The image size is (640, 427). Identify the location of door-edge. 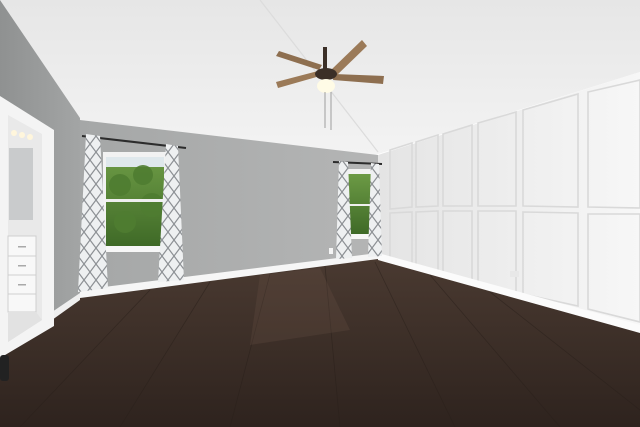
(4, 368).